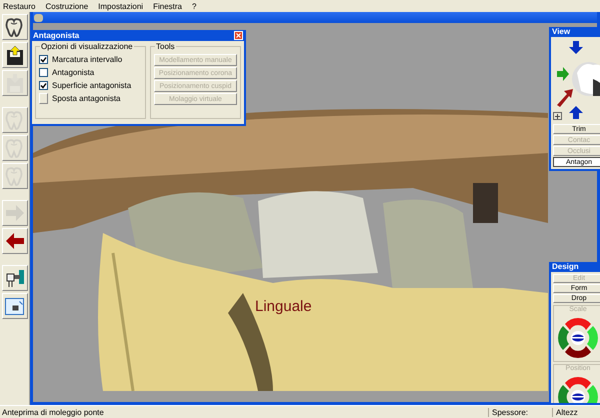  I want to click on expand-button, so click(557, 116).